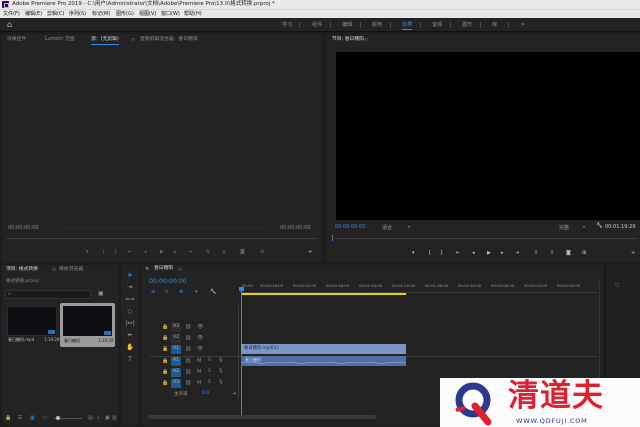 The height and width of the screenshot is (427, 640). I want to click on lift-icon: ⇧, so click(536, 253).